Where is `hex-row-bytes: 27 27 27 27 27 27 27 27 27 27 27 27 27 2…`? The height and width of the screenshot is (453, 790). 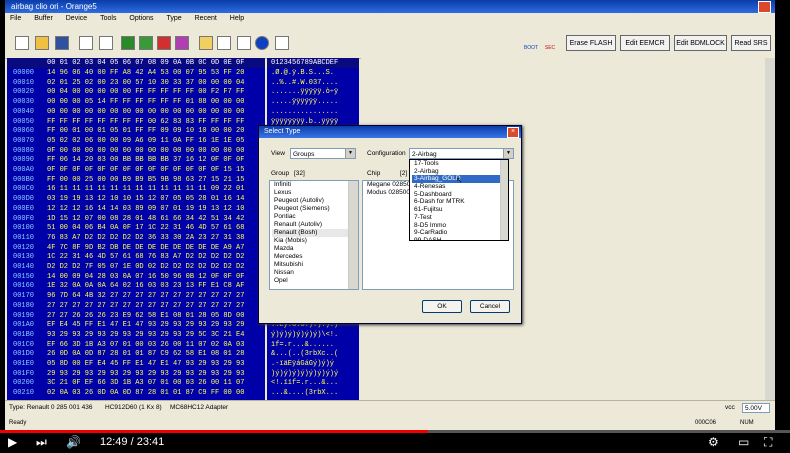
hex-row-bytes: 27 27 27 27 27 27 27 27 27 27 27 27 27 2… is located at coordinates (145, 306).